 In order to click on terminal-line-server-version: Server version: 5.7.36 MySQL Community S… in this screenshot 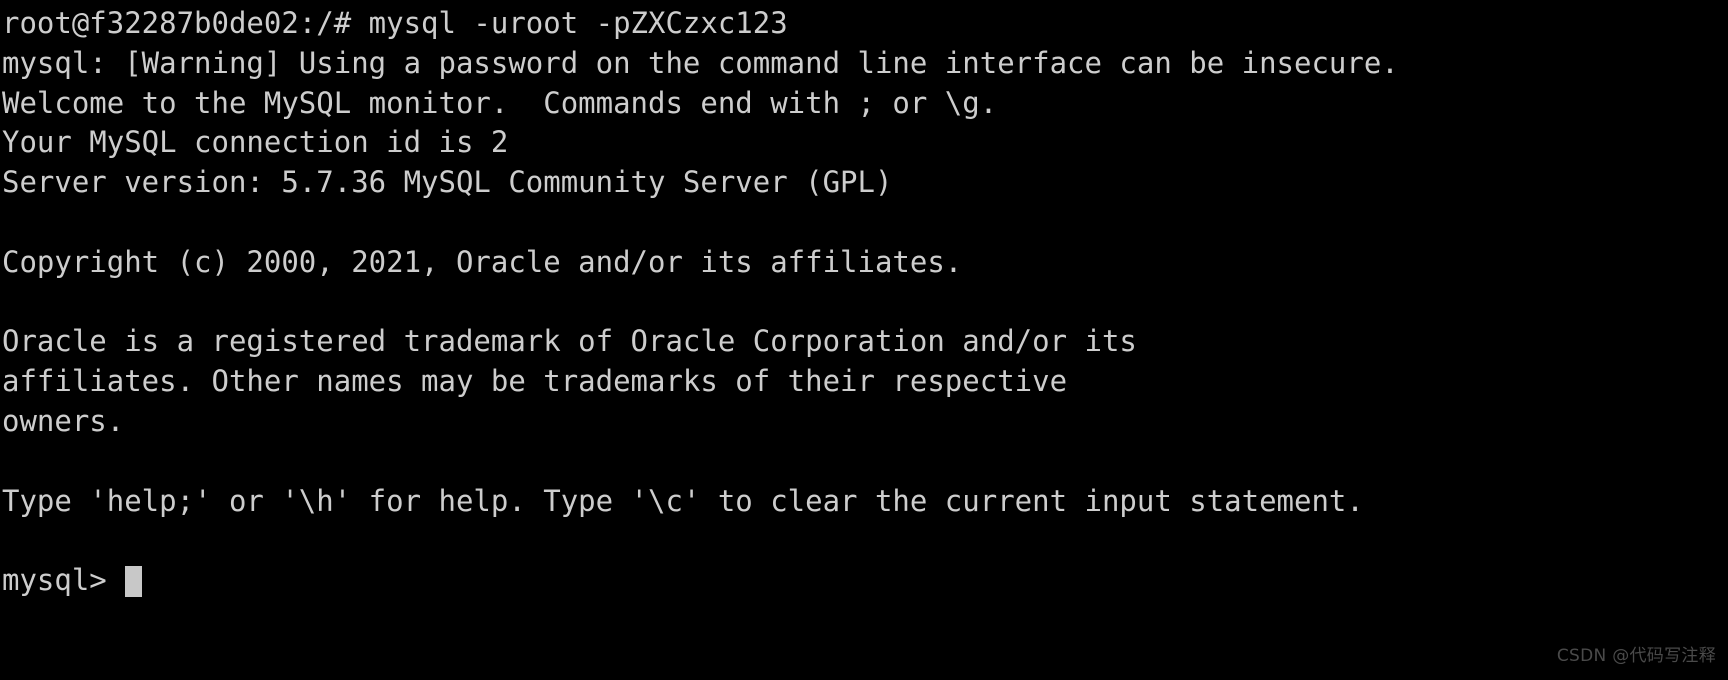, I will do `click(447, 182)`.